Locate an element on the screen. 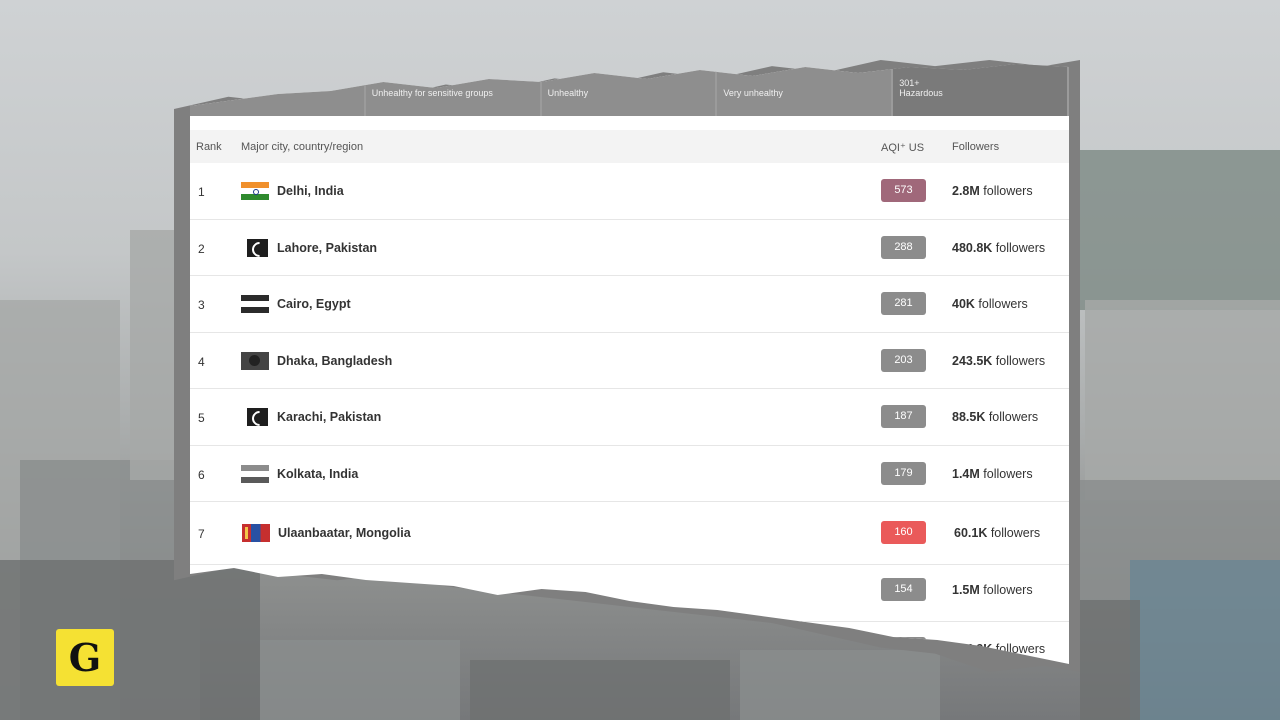 The width and height of the screenshot is (1280, 720). aqi-badge: 187 is located at coordinates (903, 416).